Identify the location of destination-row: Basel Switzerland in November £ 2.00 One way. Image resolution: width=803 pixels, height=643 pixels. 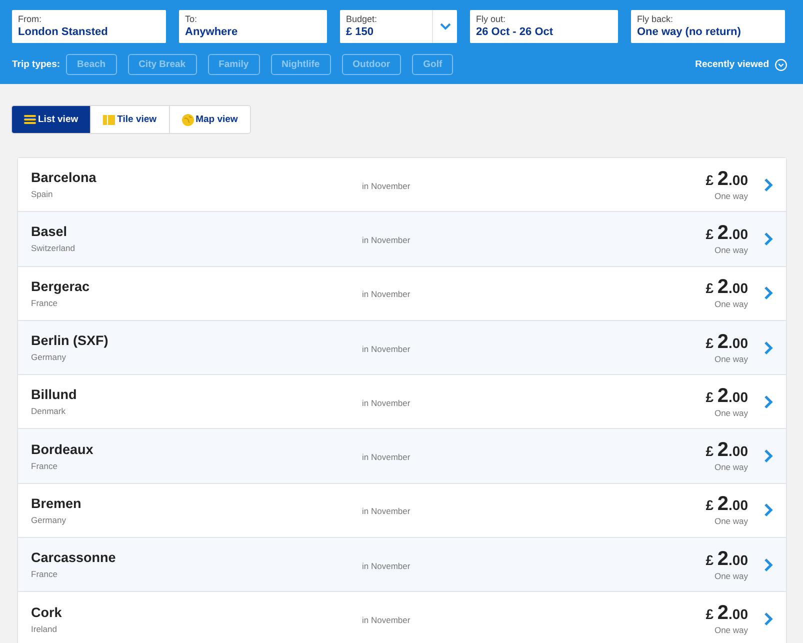
(402, 239).